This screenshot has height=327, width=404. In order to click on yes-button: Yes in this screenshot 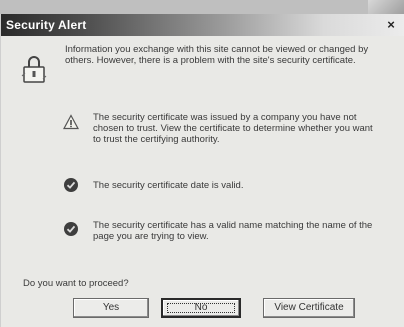, I will do `click(111, 308)`.